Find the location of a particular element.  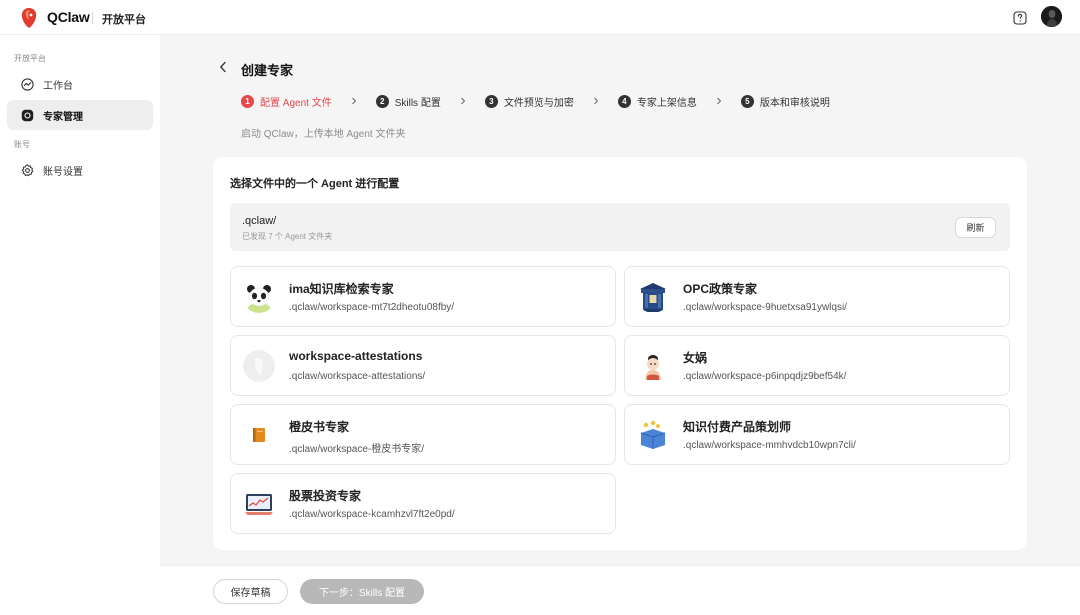

section-title: 选择文件中的一个 Agent 进行配置 is located at coordinates (315, 184).